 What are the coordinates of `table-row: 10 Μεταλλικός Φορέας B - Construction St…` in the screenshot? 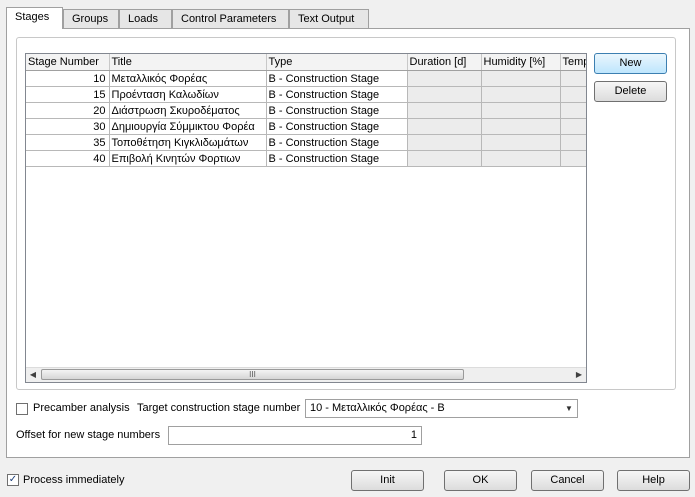 It's located at (306, 78).